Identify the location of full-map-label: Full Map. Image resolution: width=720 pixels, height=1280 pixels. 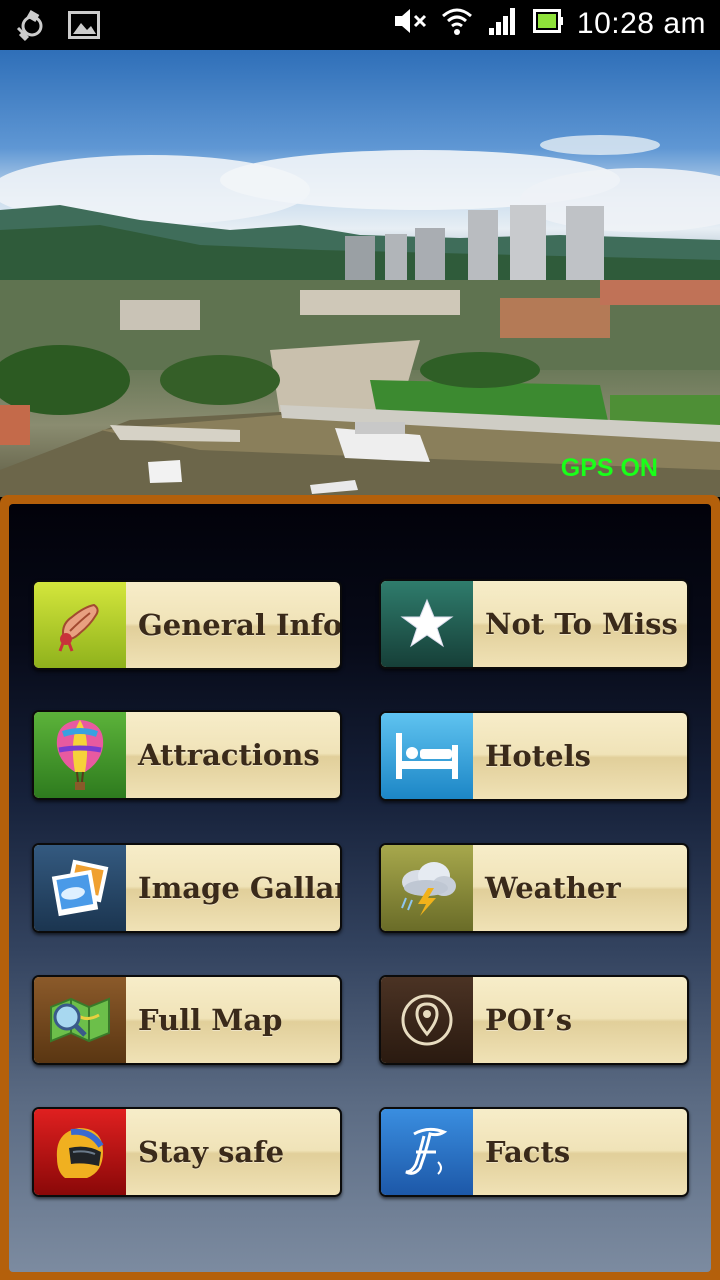
(210, 1020).